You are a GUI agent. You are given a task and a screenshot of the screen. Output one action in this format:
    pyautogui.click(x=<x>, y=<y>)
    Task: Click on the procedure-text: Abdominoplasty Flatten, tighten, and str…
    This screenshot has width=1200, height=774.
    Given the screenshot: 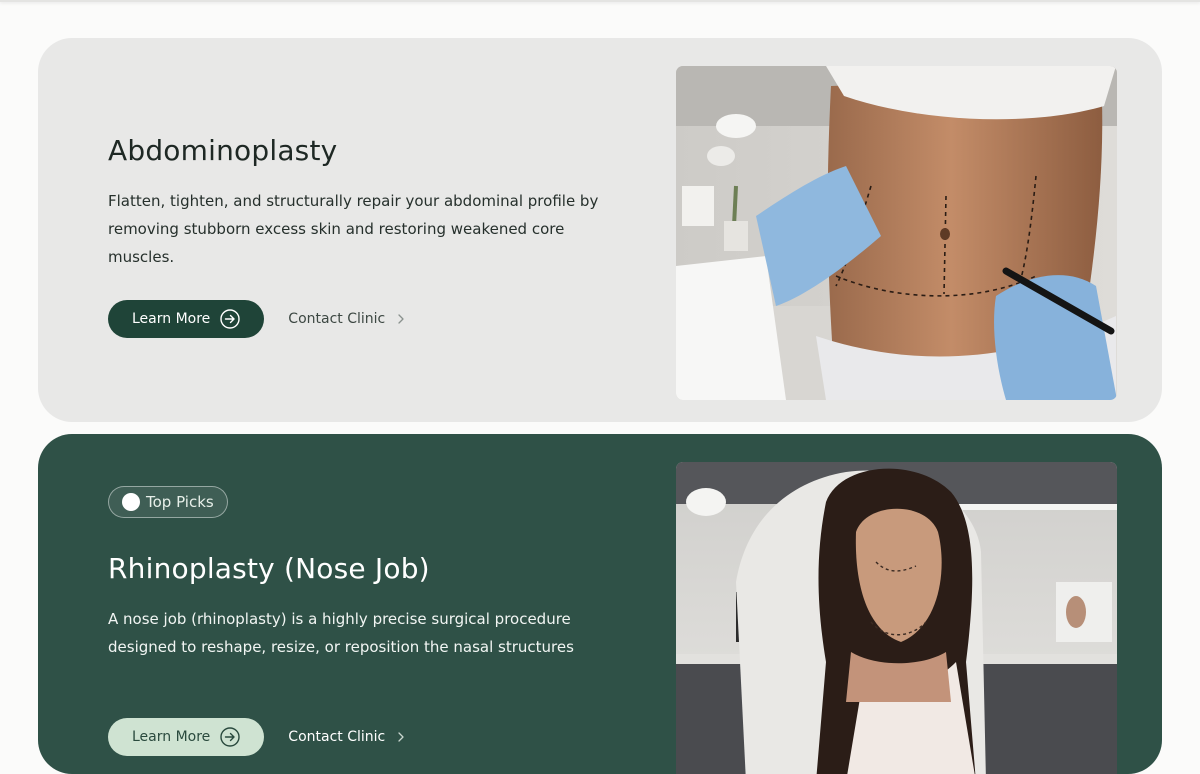 What is the action you would take?
    pyautogui.click(x=368, y=202)
    